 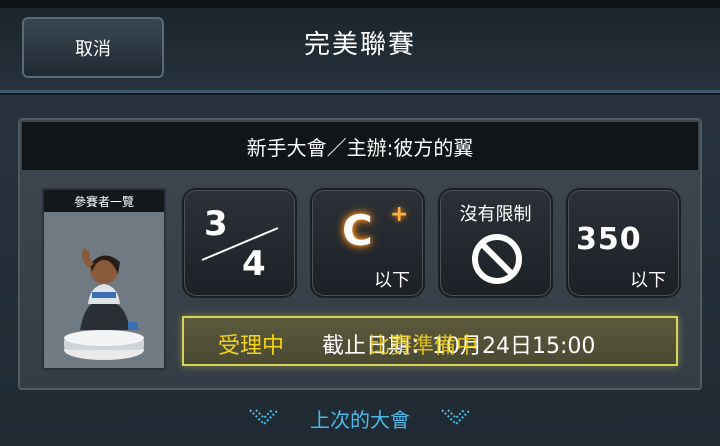 I want to click on rating-limit-sub: 以下, so click(x=648, y=280).